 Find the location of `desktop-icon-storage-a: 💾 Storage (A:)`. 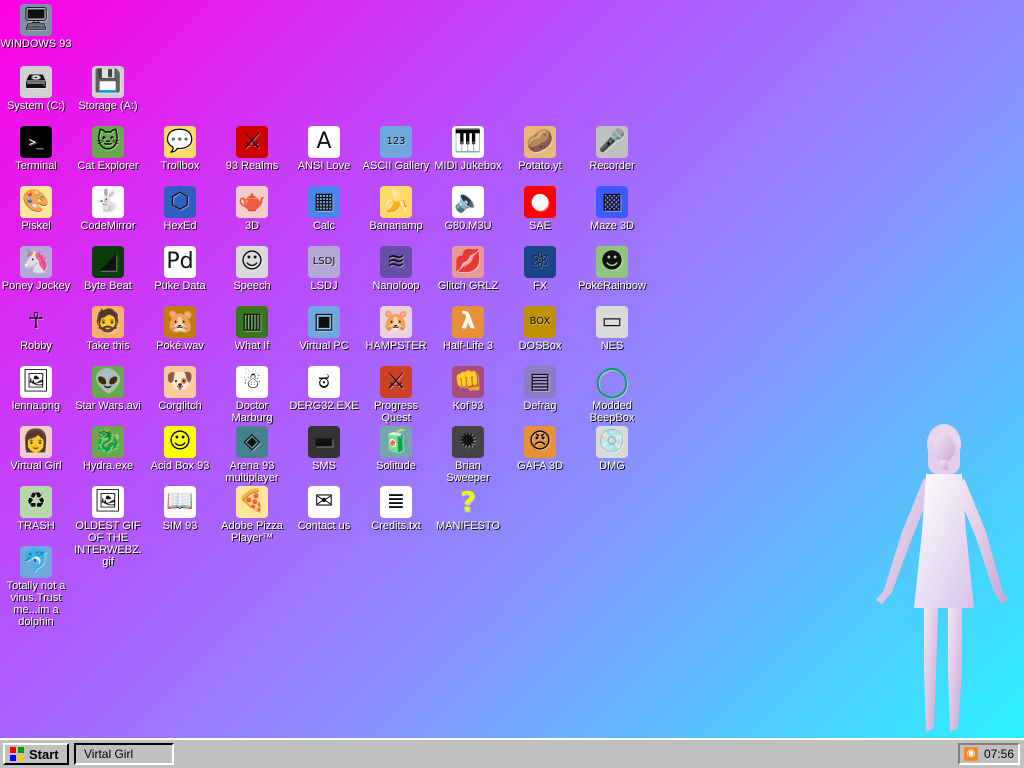

desktop-icon-storage-a: 💾 Storage (A:) is located at coordinates (108, 89).